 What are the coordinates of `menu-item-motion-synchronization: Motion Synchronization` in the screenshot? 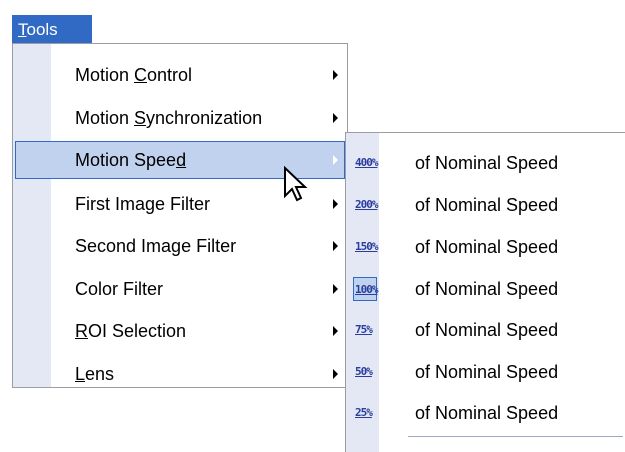 It's located at (180, 118).